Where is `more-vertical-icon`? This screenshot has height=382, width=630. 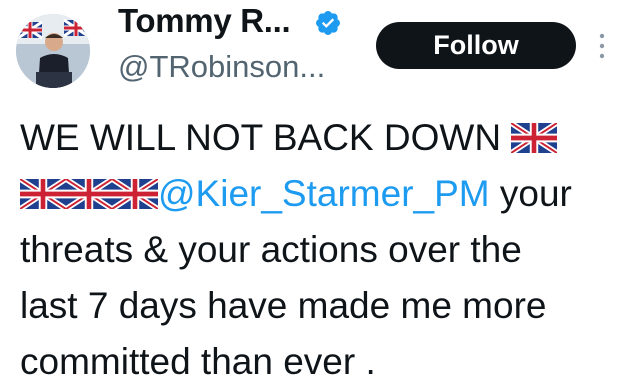 more-vertical-icon is located at coordinates (602, 46).